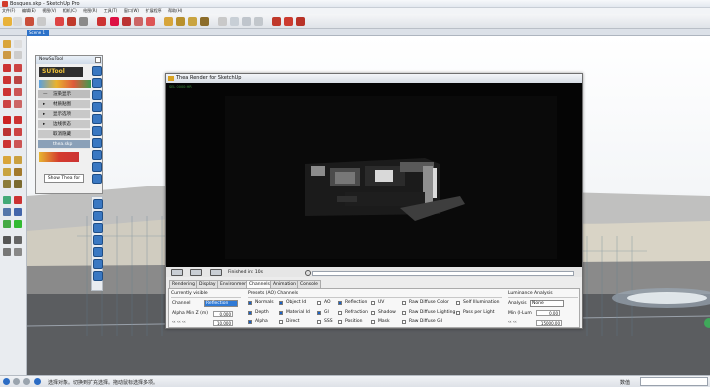 The width and height of the screenshot is (710, 387). Describe the element at coordinates (7, 160) in the screenshot. I see `tape-measure-left-icon` at that location.